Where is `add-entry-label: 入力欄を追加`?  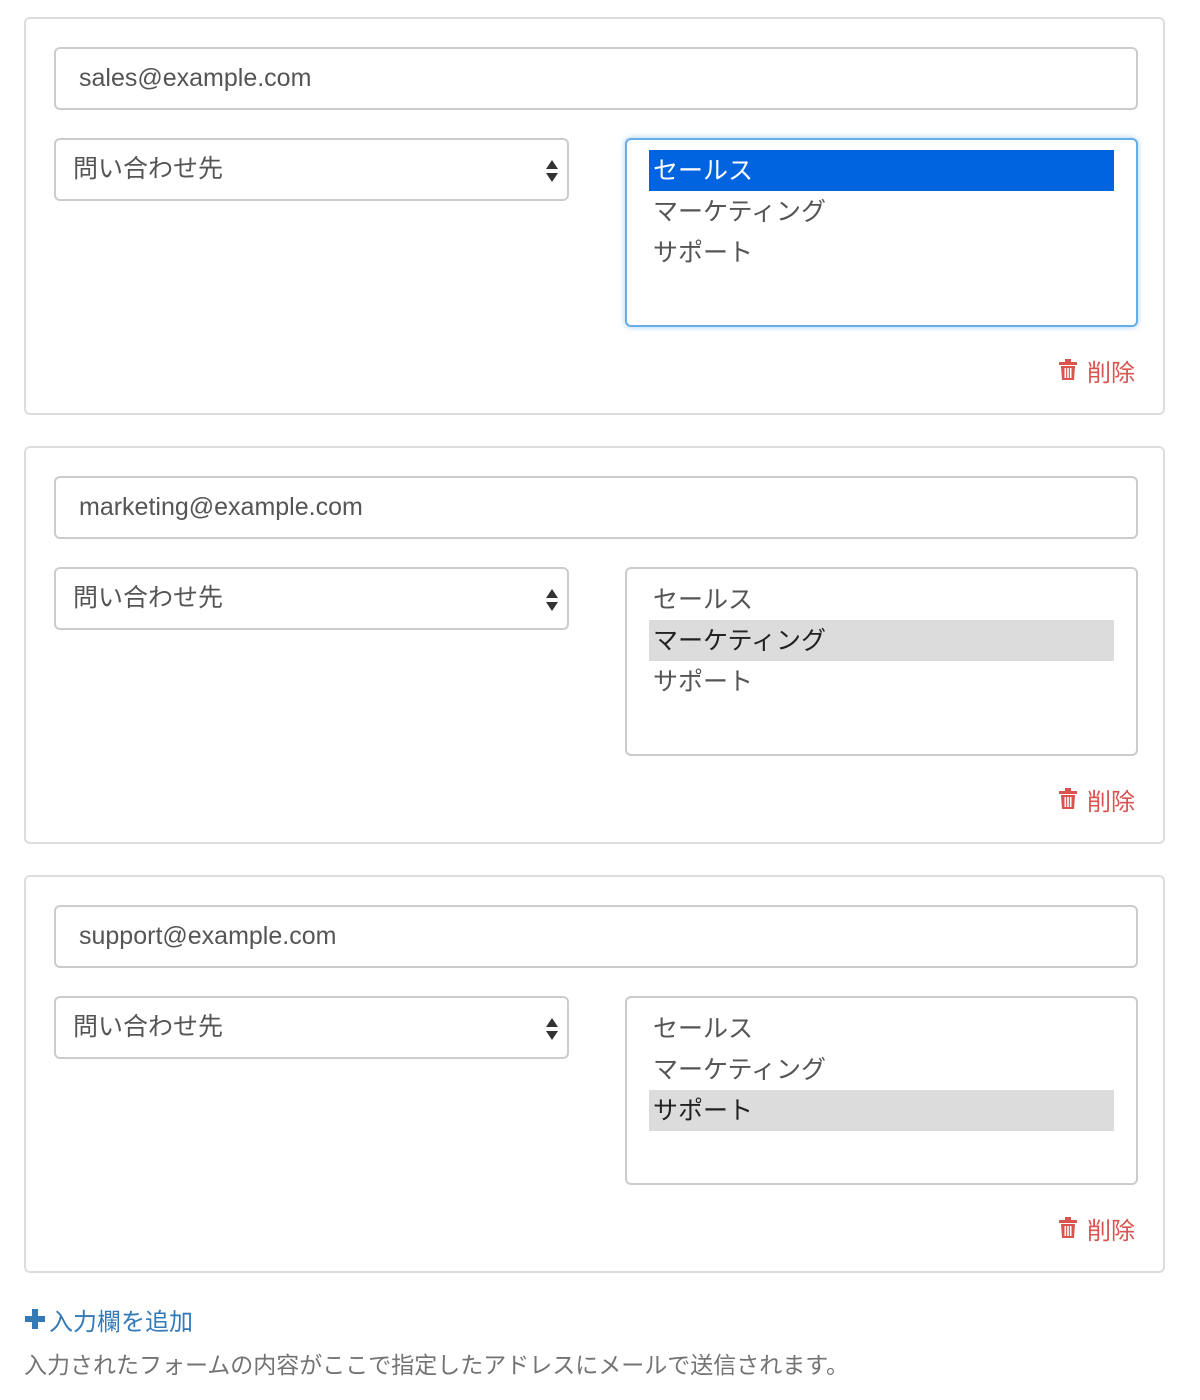 add-entry-label: 入力欄を追加 is located at coordinates (121, 1321).